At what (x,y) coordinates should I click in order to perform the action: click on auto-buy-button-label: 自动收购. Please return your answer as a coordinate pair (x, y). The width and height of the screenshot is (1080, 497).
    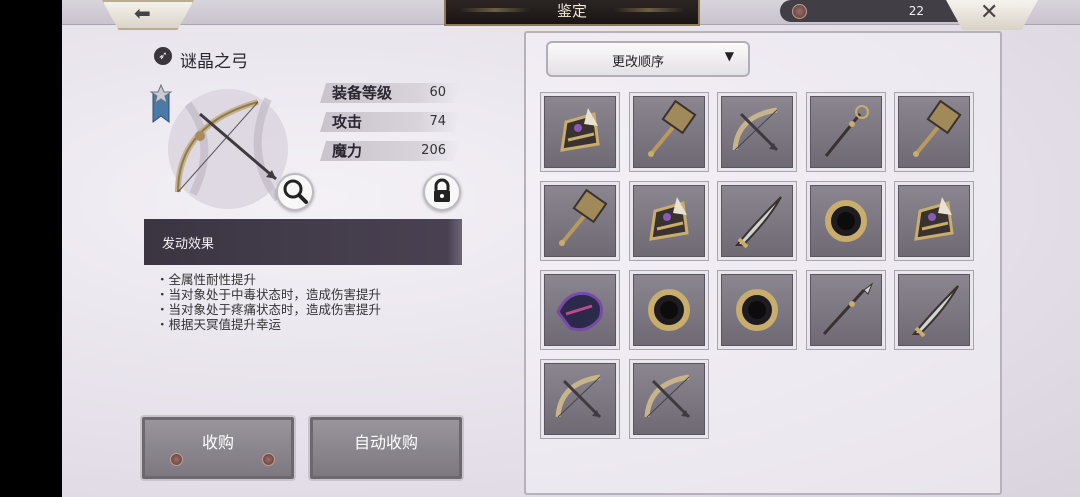
    Looking at the image, I should click on (385, 442).